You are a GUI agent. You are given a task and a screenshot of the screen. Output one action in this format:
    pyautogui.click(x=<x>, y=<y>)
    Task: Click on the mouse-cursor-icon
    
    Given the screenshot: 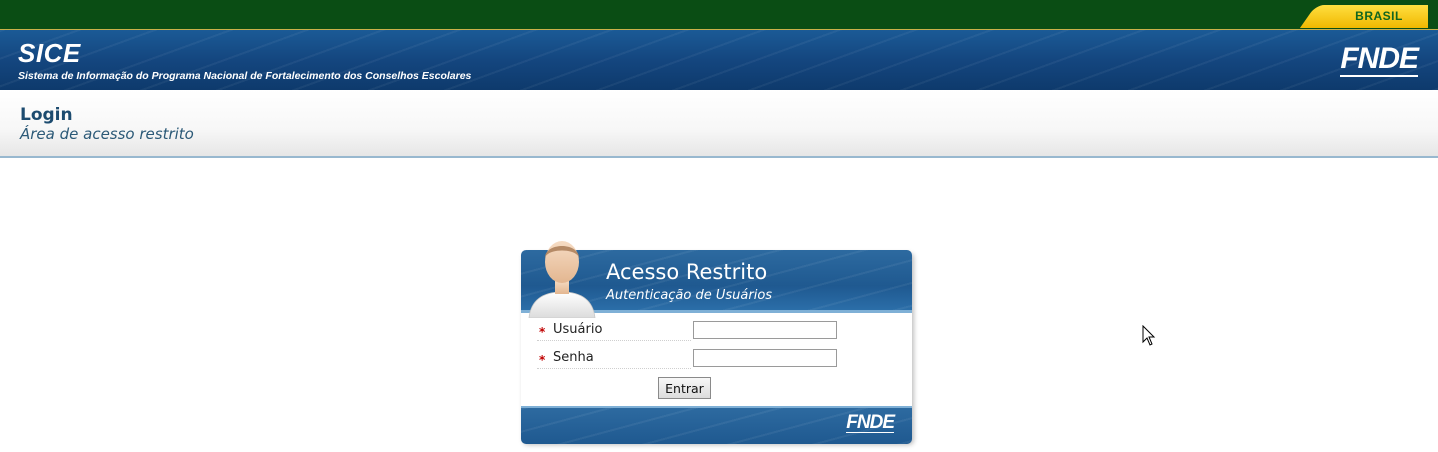 What is the action you would take?
    pyautogui.click(x=1149, y=335)
    